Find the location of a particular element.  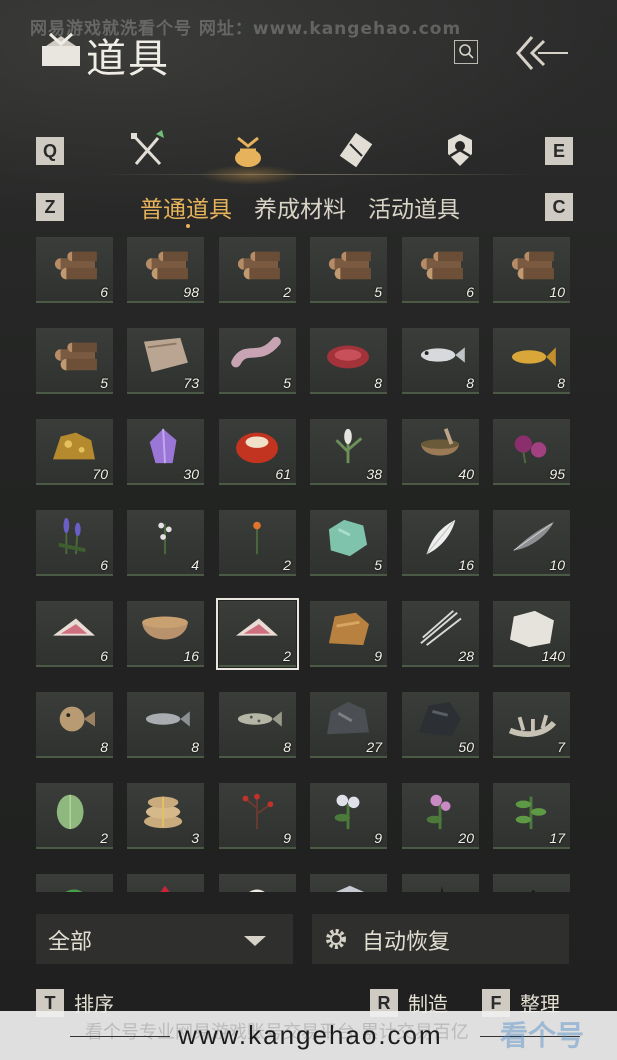

red-crystal-icon is located at coordinates (165, 888).